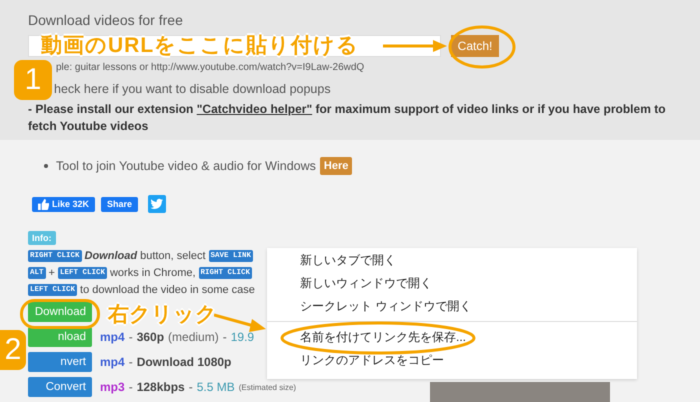 This screenshot has width=700, height=402. Describe the element at coordinates (184, 362) in the screenshot. I see `quality-label: Download 1080p` at that location.